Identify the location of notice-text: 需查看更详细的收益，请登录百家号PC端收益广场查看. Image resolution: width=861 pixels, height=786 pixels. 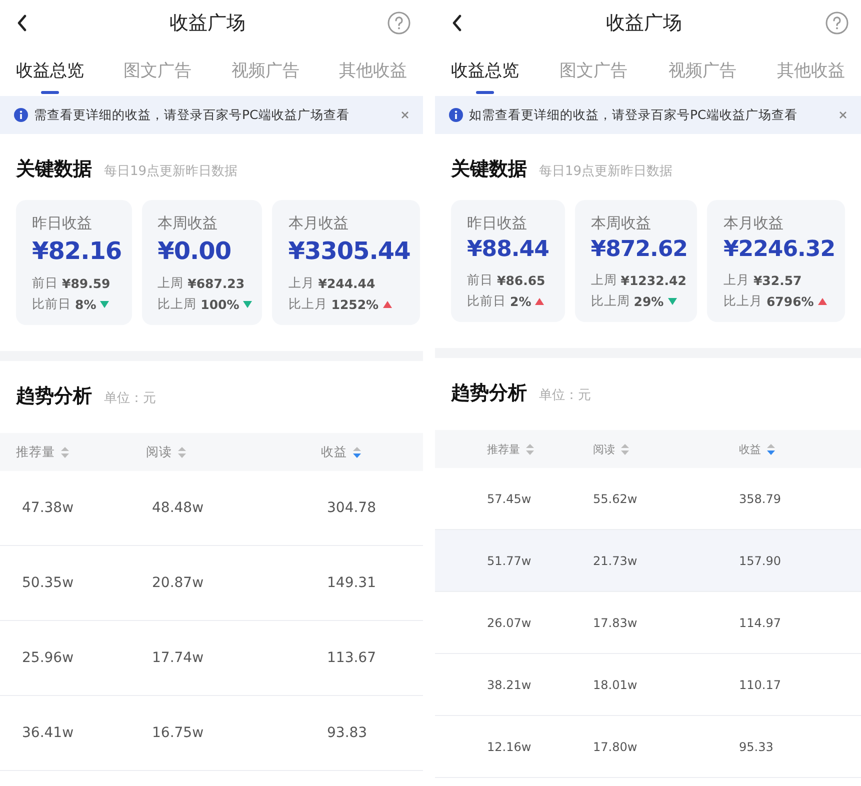
(192, 115).